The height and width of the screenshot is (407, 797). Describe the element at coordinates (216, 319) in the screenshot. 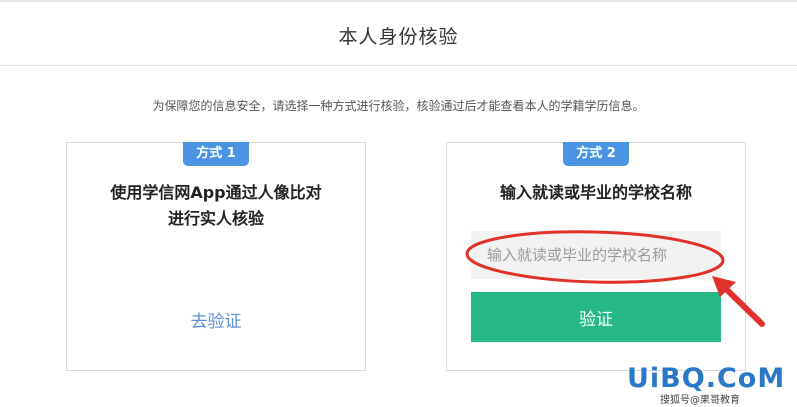

I see `go-verify-link: 去验证` at that location.